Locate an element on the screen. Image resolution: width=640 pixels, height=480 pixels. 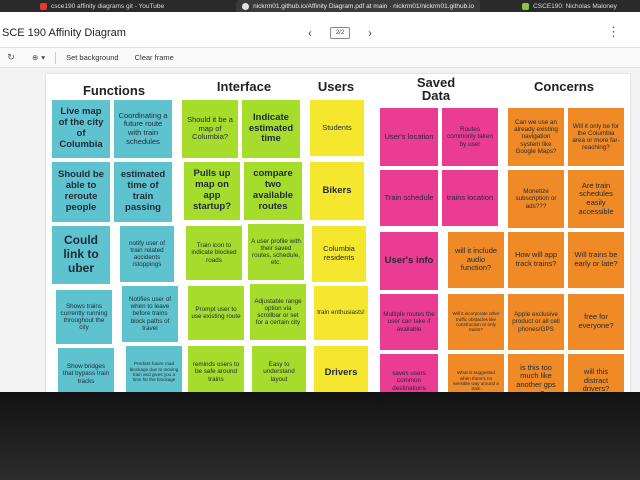
header-users: Users is located at coordinates (336, 86).